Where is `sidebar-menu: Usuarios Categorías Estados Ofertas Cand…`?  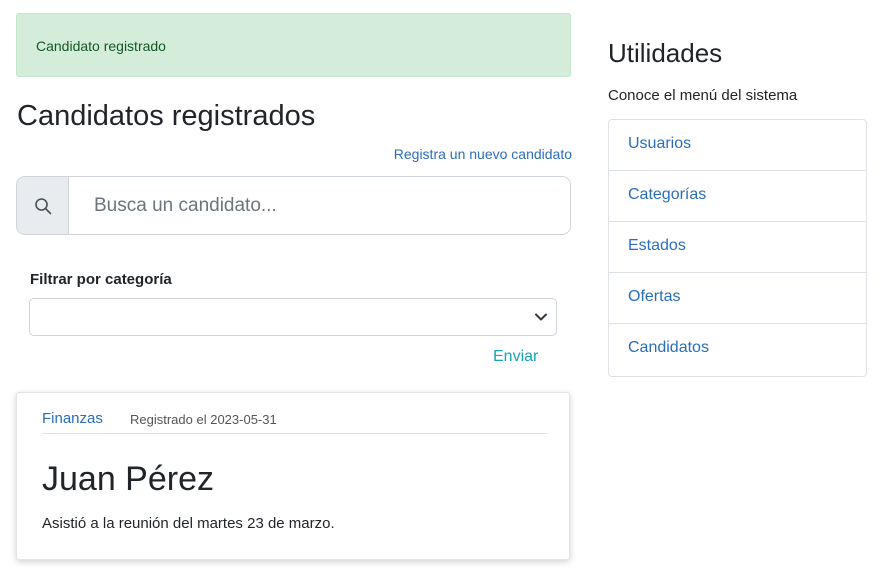 sidebar-menu: Usuarios Categorías Estados Ofertas Cand… is located at coordinates (737, 248).